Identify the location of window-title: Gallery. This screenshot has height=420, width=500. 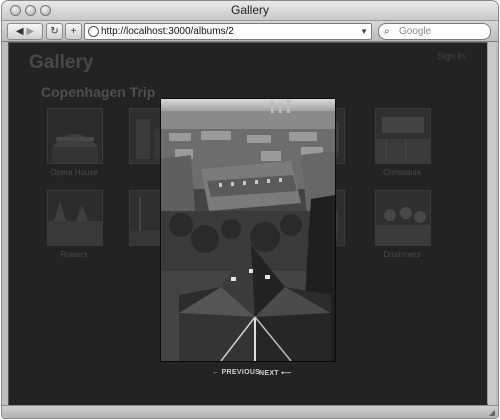
(249, 10).